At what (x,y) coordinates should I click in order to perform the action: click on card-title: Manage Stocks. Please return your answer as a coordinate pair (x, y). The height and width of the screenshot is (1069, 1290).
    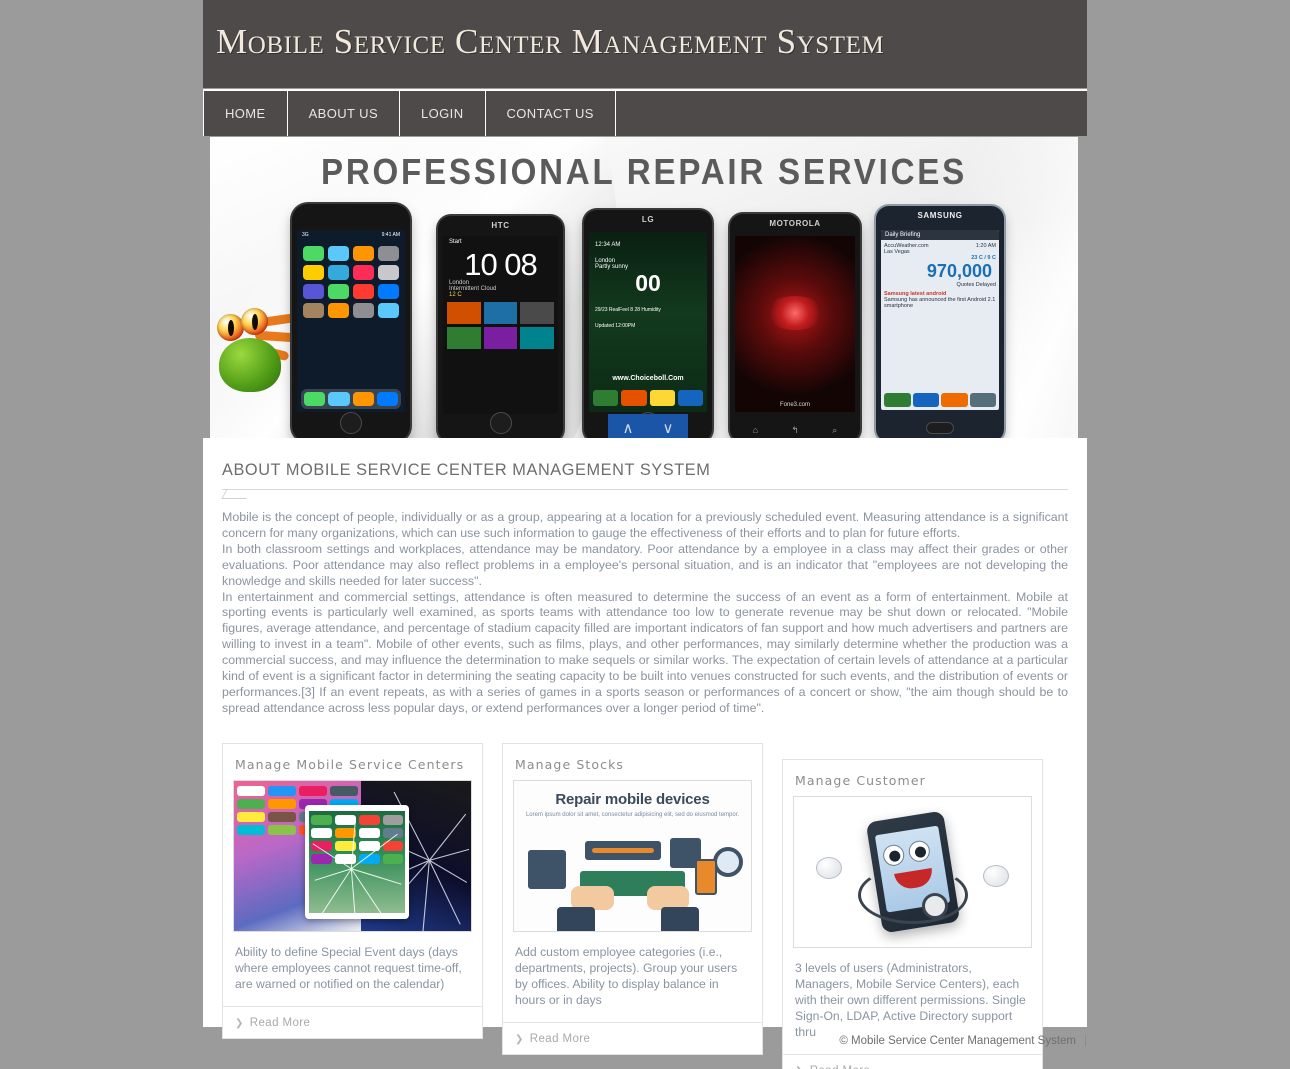
    Looking at the image, I should click on (570, 764).